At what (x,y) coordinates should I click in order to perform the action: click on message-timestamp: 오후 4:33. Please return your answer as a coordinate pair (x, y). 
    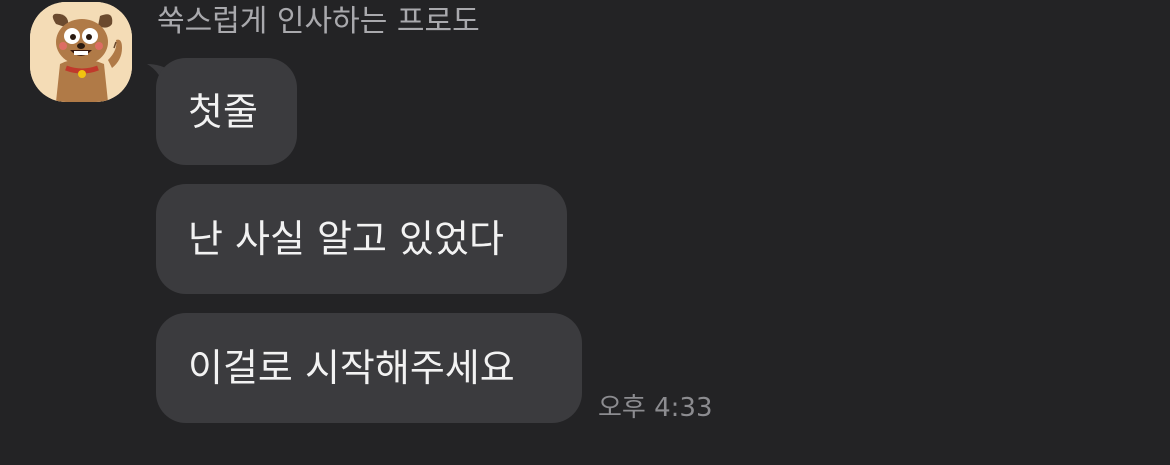
    Looking at the image, I should click on (655, 408).